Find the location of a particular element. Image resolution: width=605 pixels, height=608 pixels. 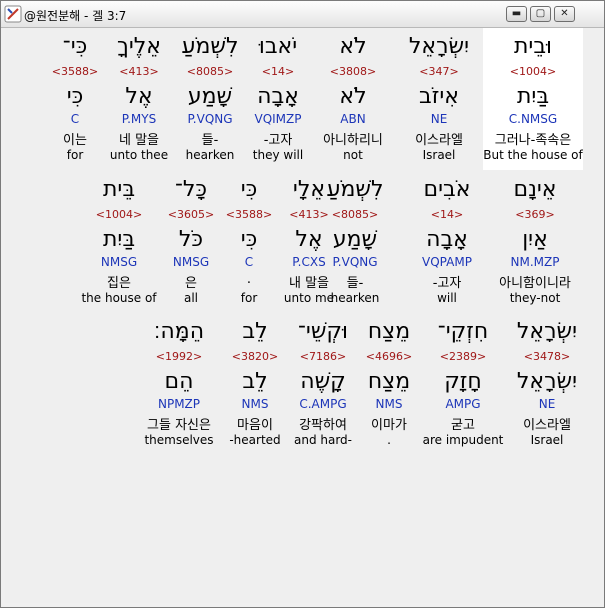

morphology-code: NE is located at coordinates (439, 119).